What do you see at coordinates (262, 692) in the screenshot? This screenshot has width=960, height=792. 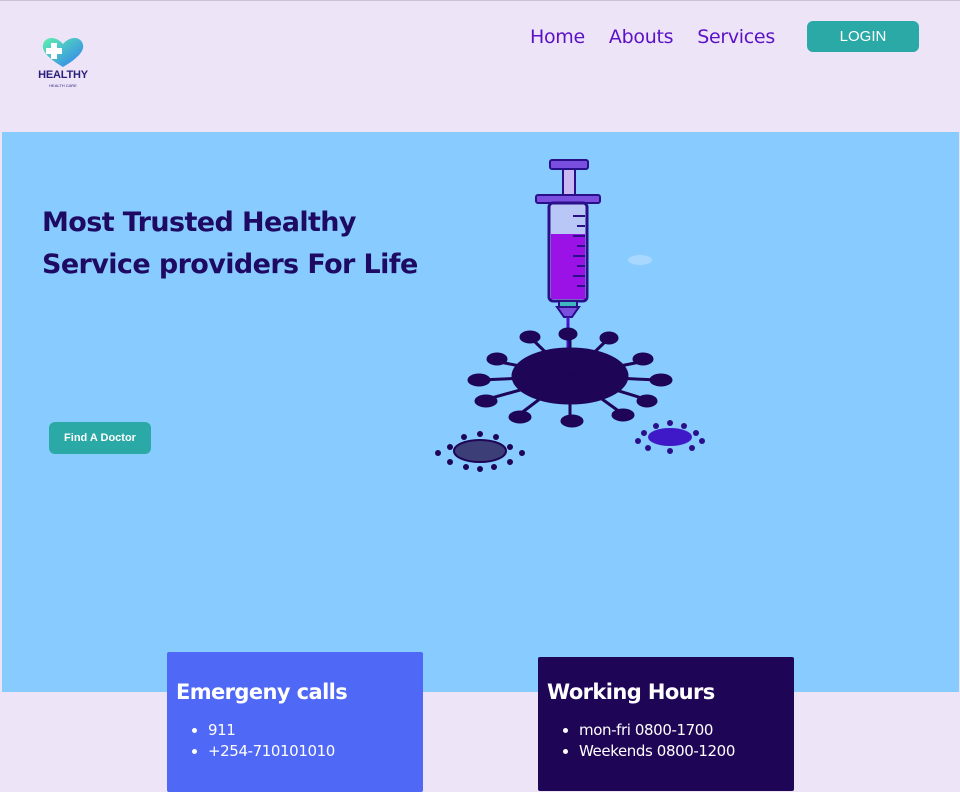 I see `emergency-calls-title: Emergeny calls` at bounding box center [262, 692].